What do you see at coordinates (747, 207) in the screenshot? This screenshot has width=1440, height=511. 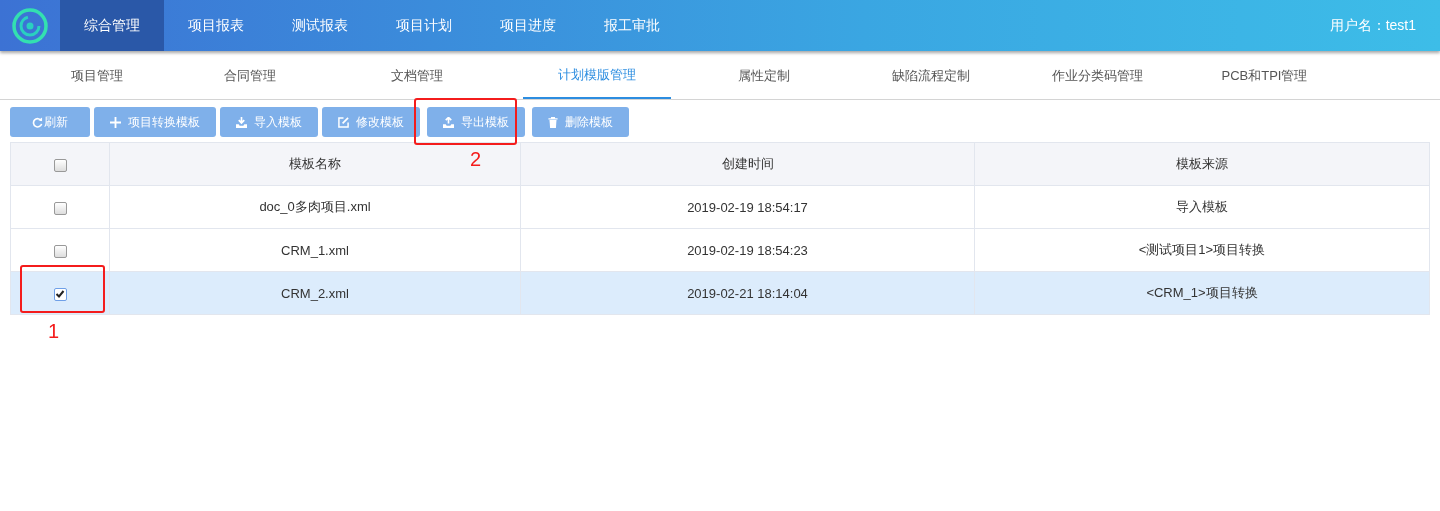 I see `table-cell: 2019-02-19 18:54:17` at bounding box center [747, 207].